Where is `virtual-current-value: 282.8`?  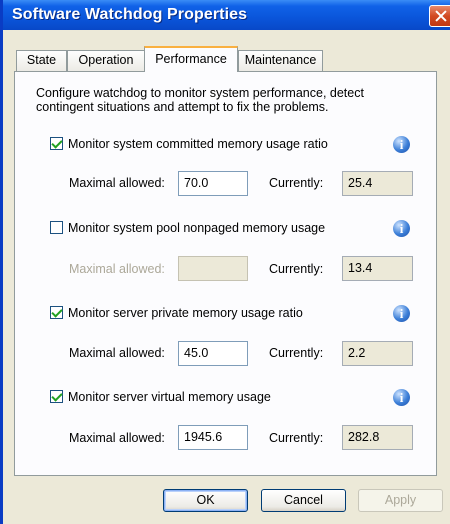
virtual-current-value: 282.8 is located at coordinates (377, 437).